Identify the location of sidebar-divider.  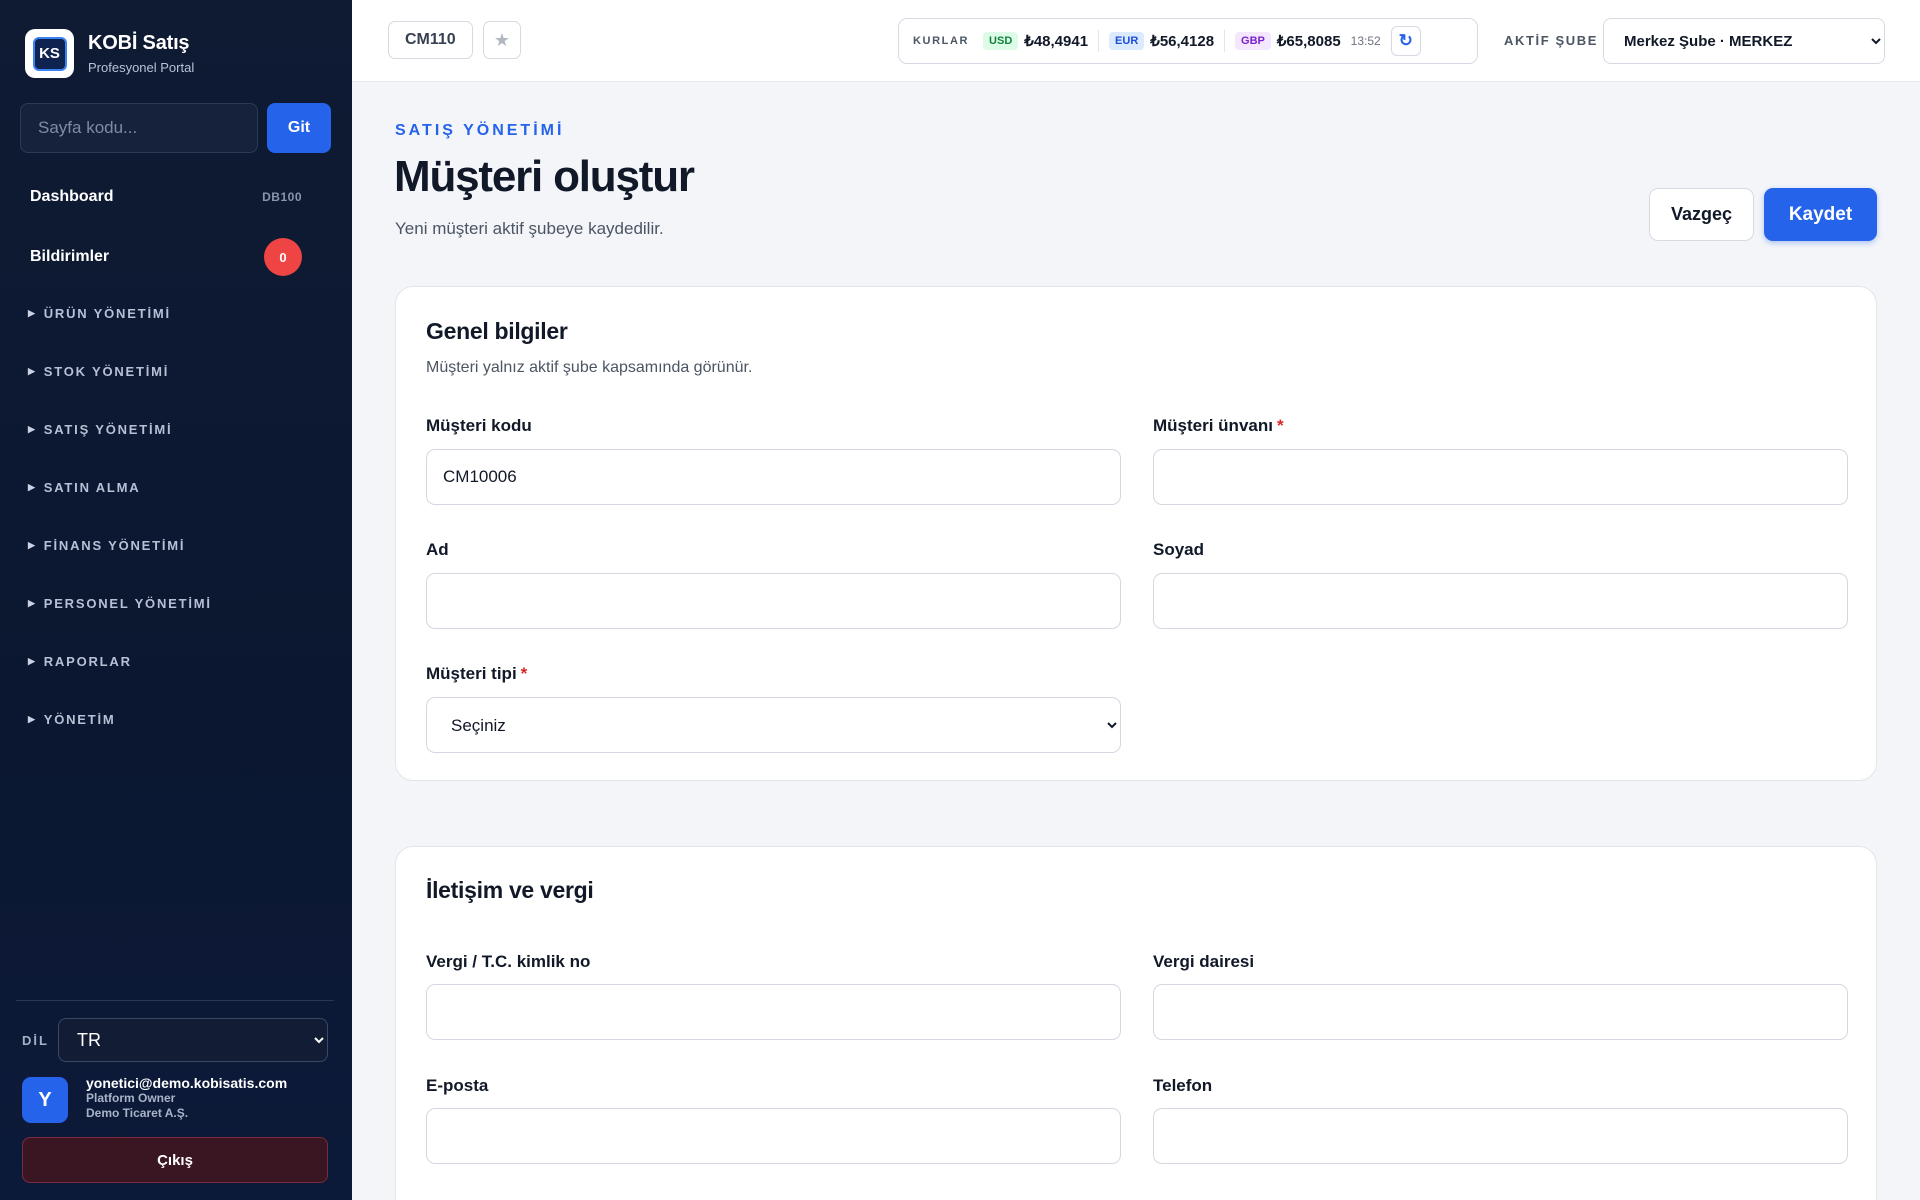
(175, 1000).